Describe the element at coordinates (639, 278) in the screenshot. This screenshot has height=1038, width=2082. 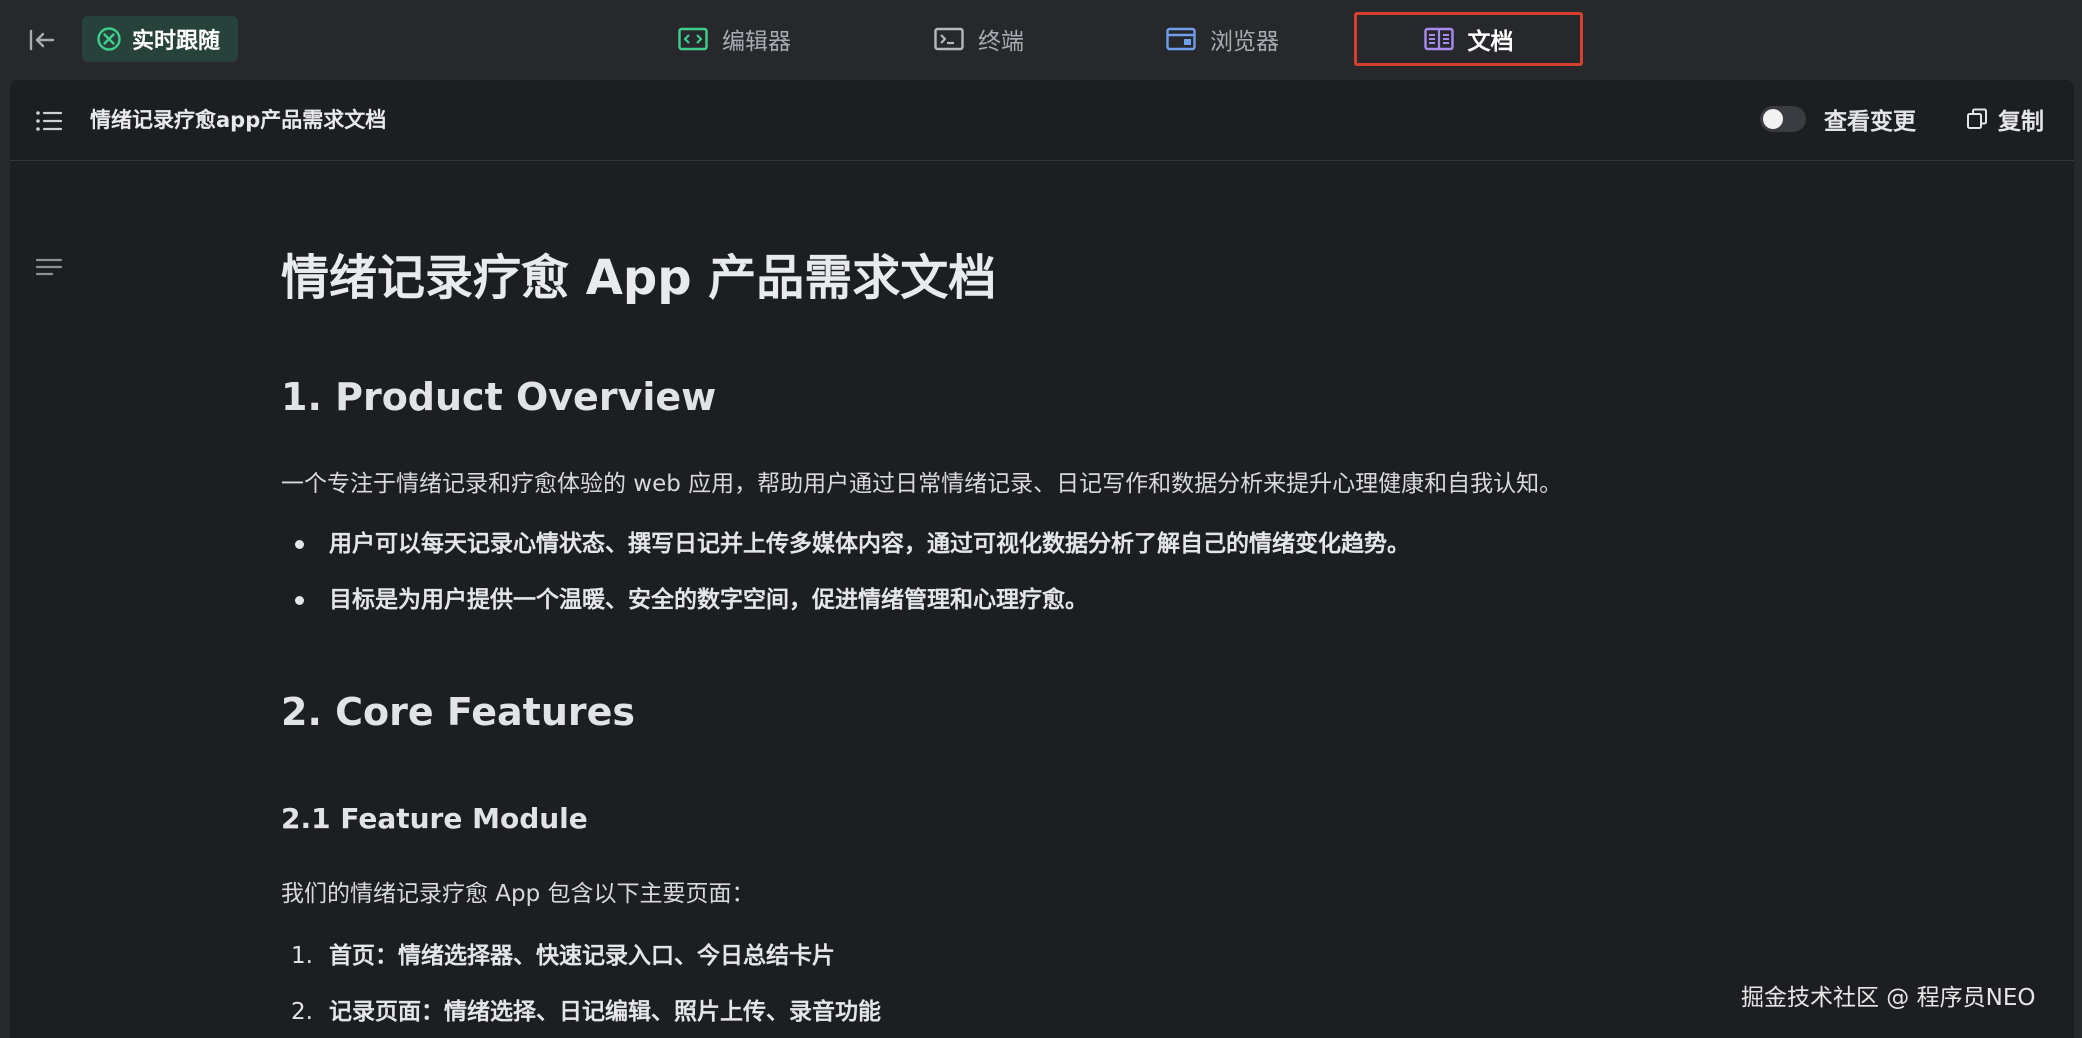
I see `document-heading: 情绪记录疗愈 App 产品需求文档` at that location.